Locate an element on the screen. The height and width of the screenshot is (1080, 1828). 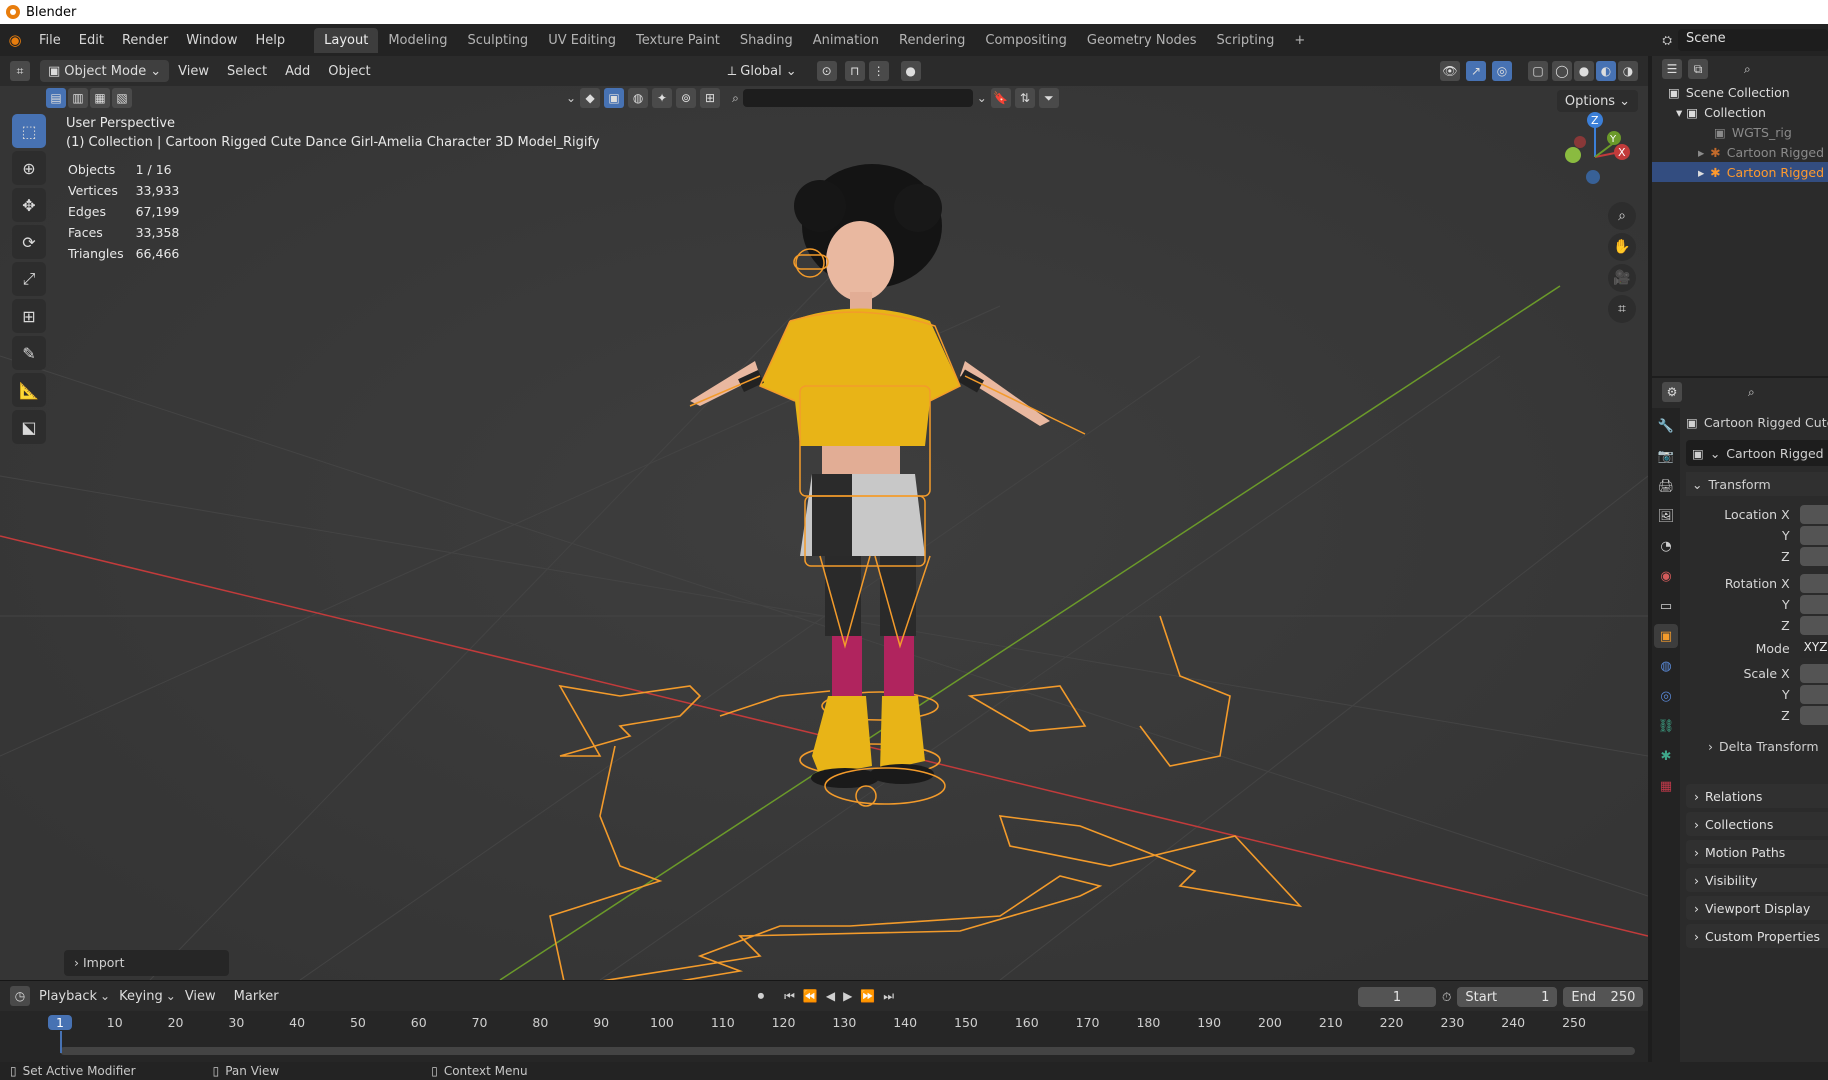
menu-file: File is located at coordinates (50, 40).